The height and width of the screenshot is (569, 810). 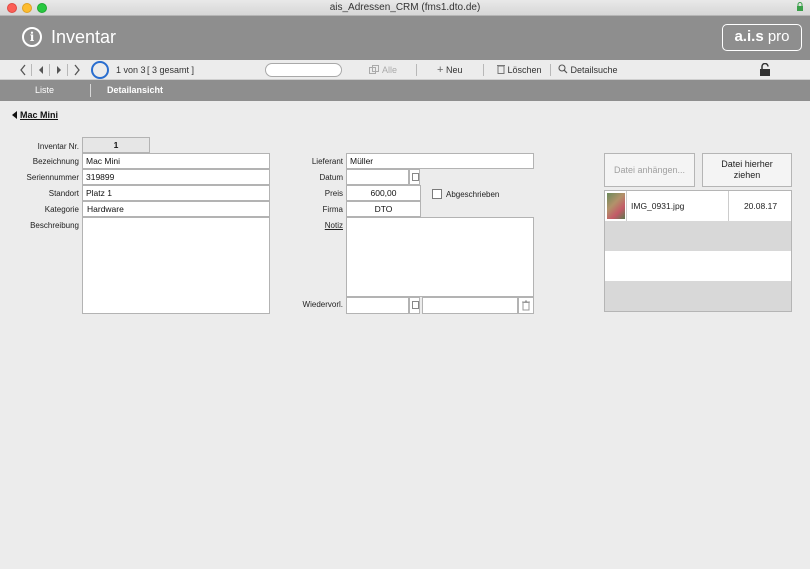 I want to click on datum-calendar-icon, so click(x=414, y=177).